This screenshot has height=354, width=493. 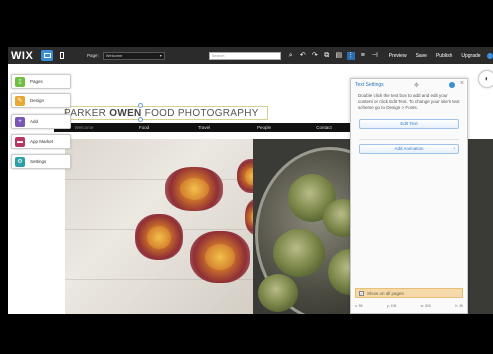 I want to click on settings-icon: ⚙, so click(x=20, y=161).